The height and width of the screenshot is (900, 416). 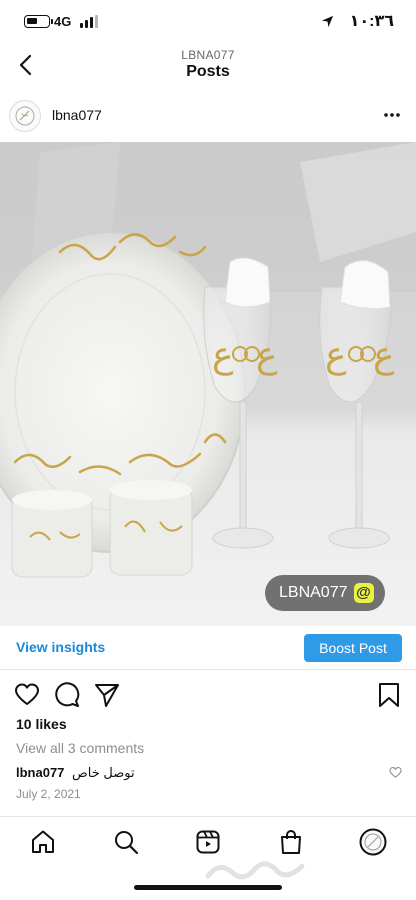 I want to click on caption-heart-icon, so click(x=395, y=772).